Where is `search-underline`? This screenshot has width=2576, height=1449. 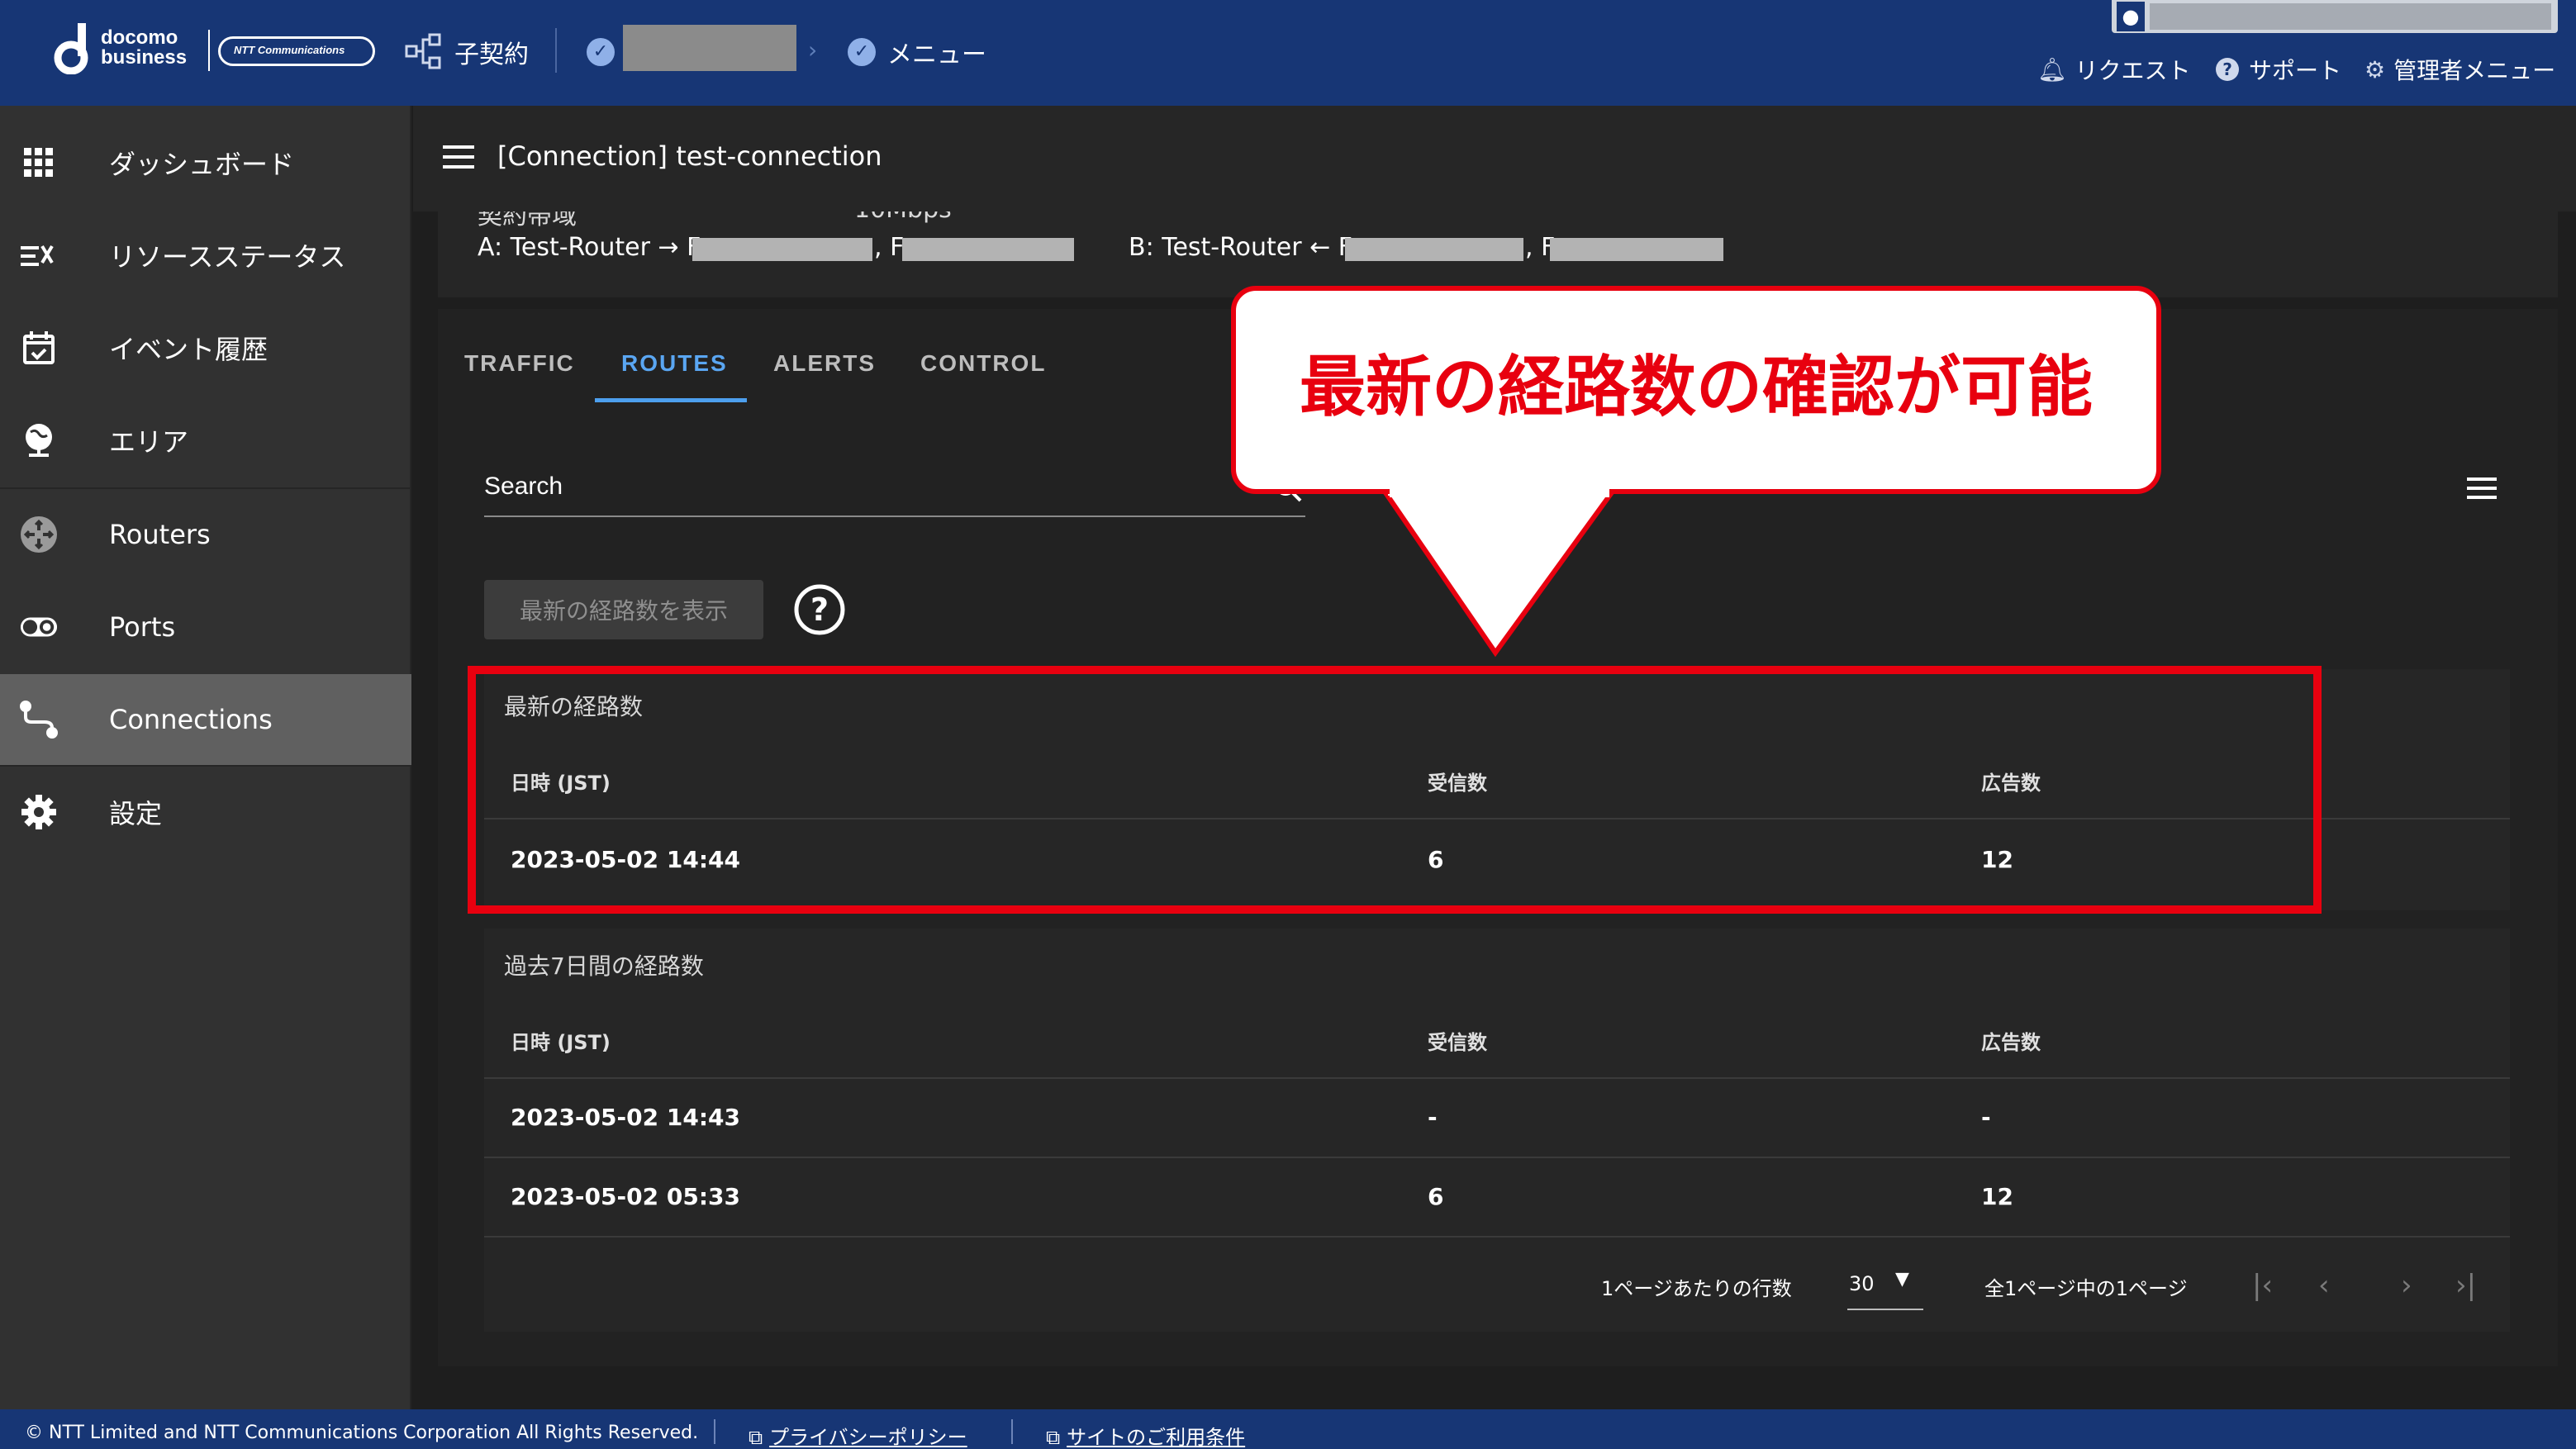 search-underline is located at coordinates (894, 516).